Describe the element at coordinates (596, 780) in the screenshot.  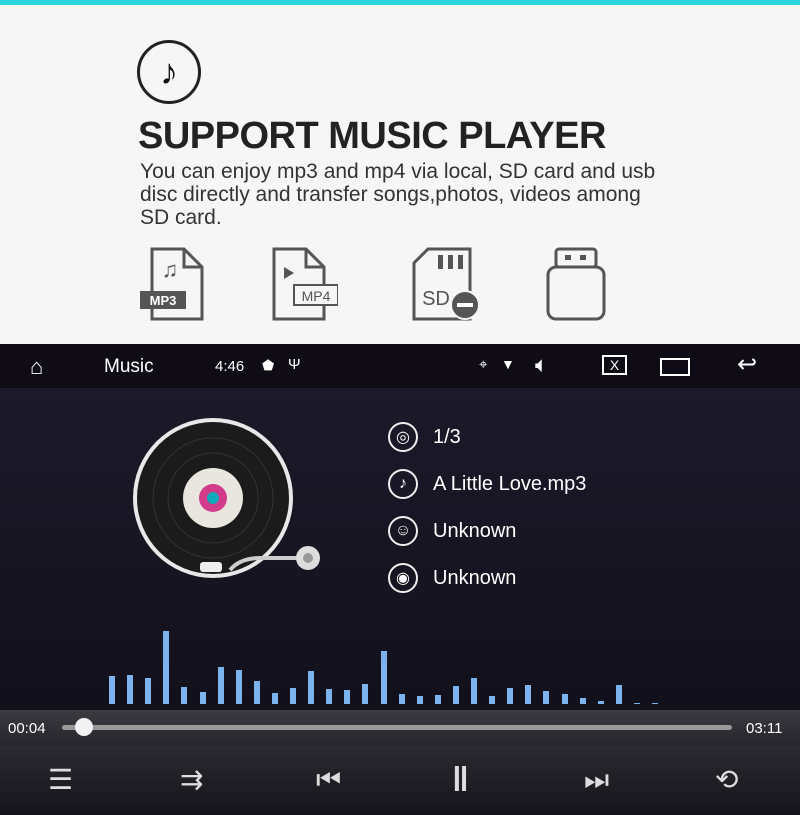
I see `next-icon: ⏭︎` at that location.